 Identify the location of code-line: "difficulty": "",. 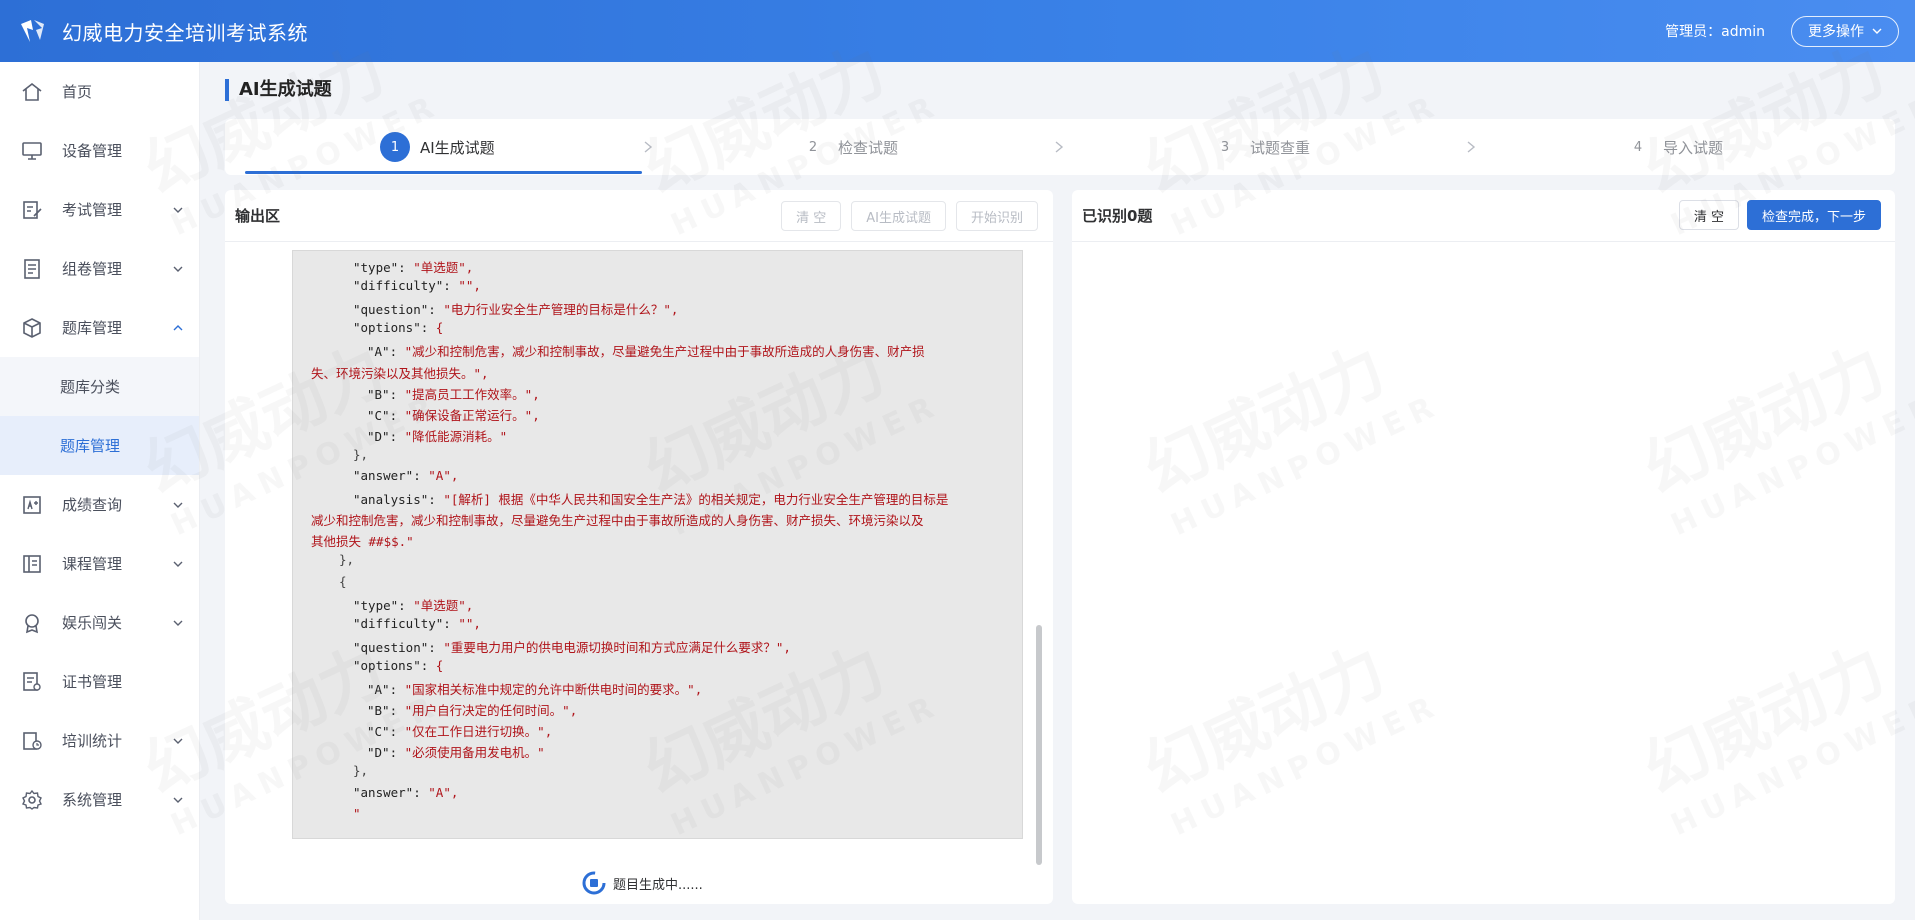
(417, 623).